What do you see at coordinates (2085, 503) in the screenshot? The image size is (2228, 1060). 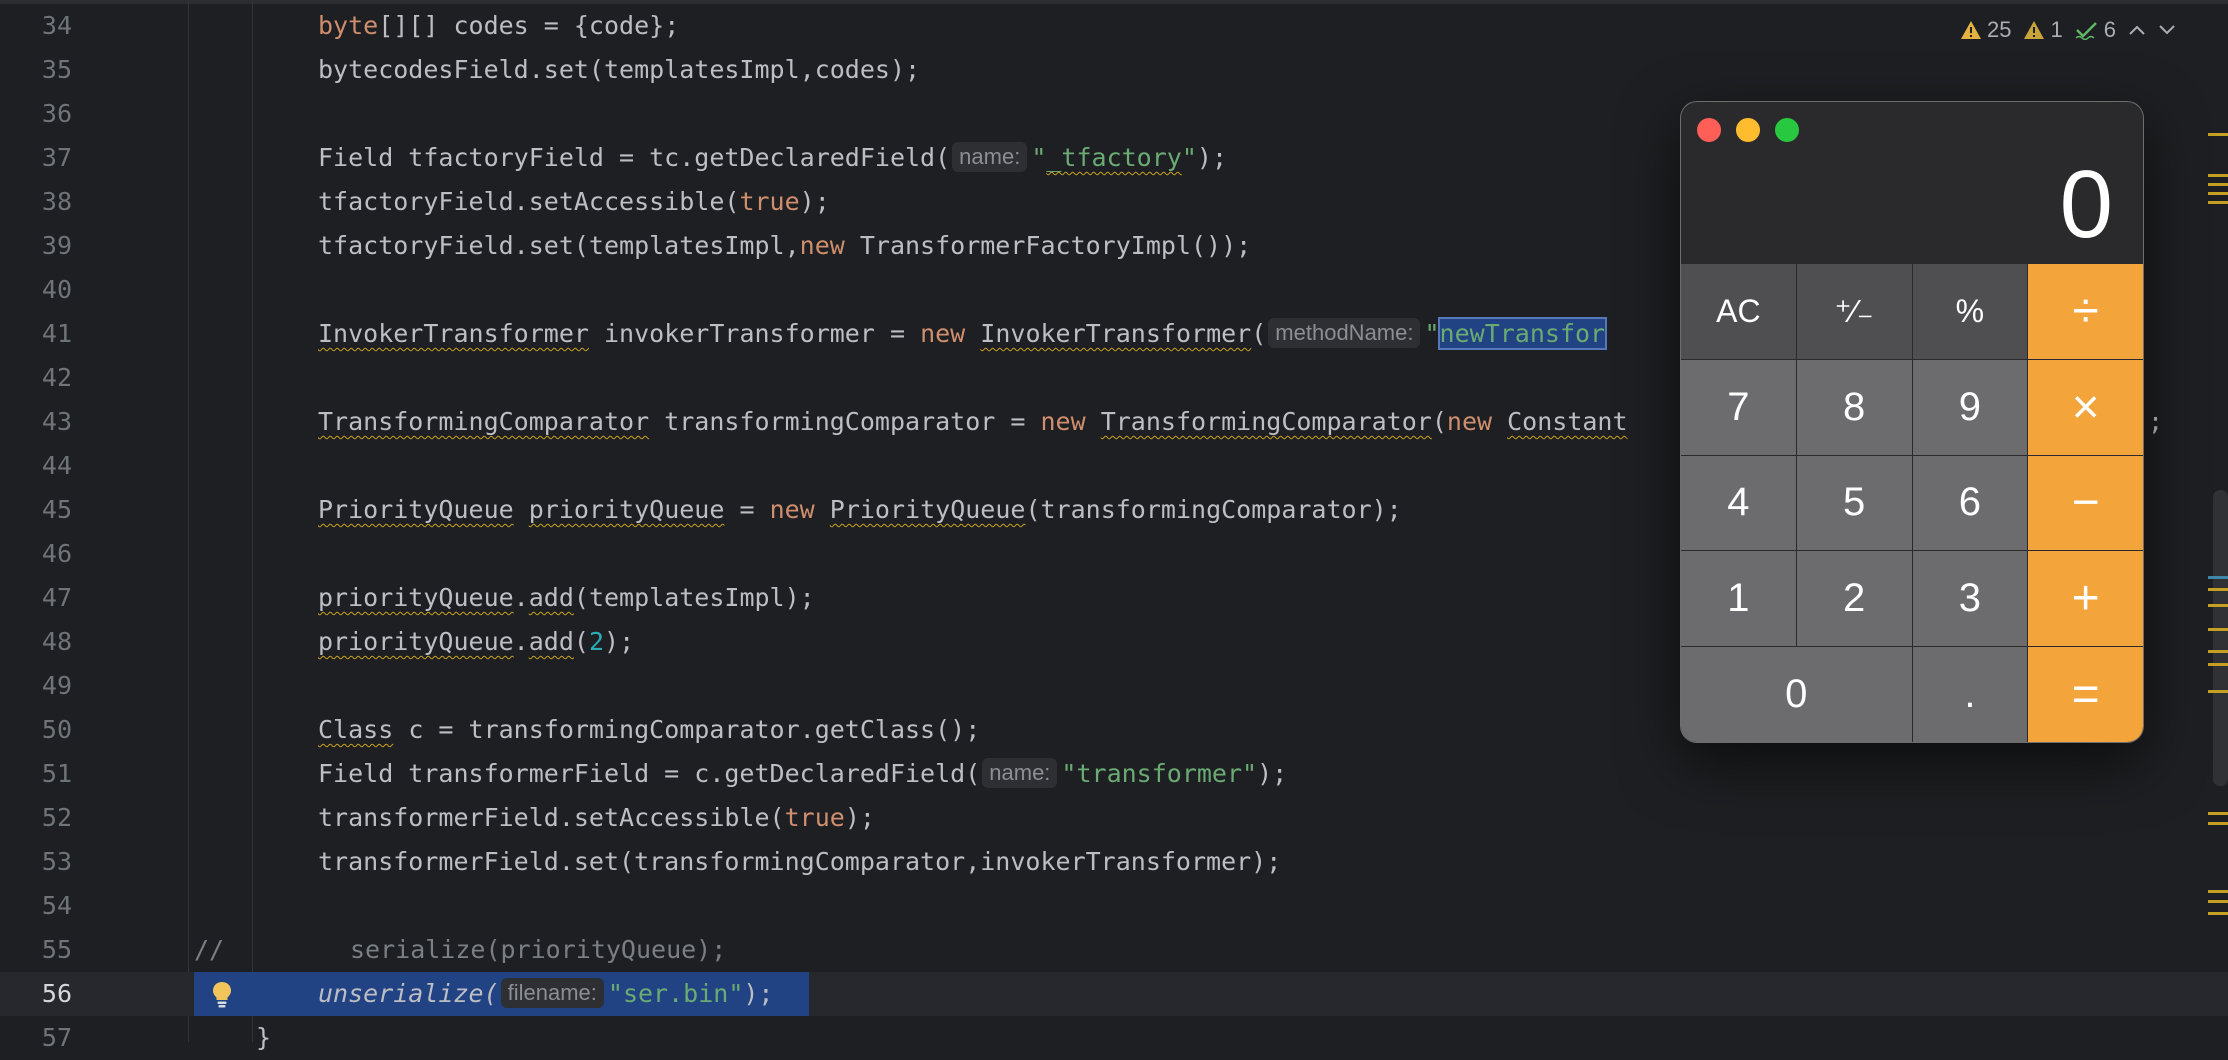 I see `subtract-button: −` at bounding box center [2085, 503].